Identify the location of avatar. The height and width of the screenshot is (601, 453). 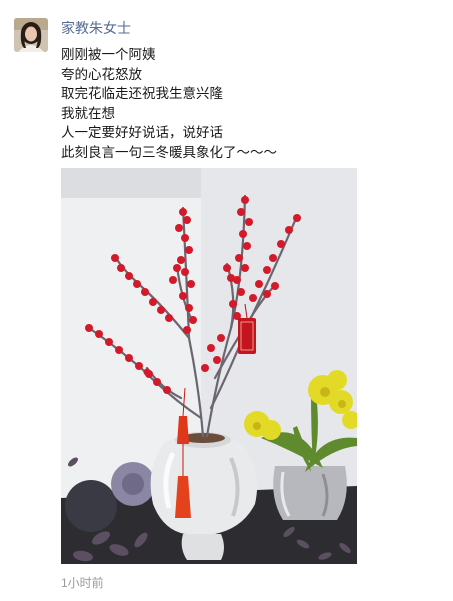
(31, 35).